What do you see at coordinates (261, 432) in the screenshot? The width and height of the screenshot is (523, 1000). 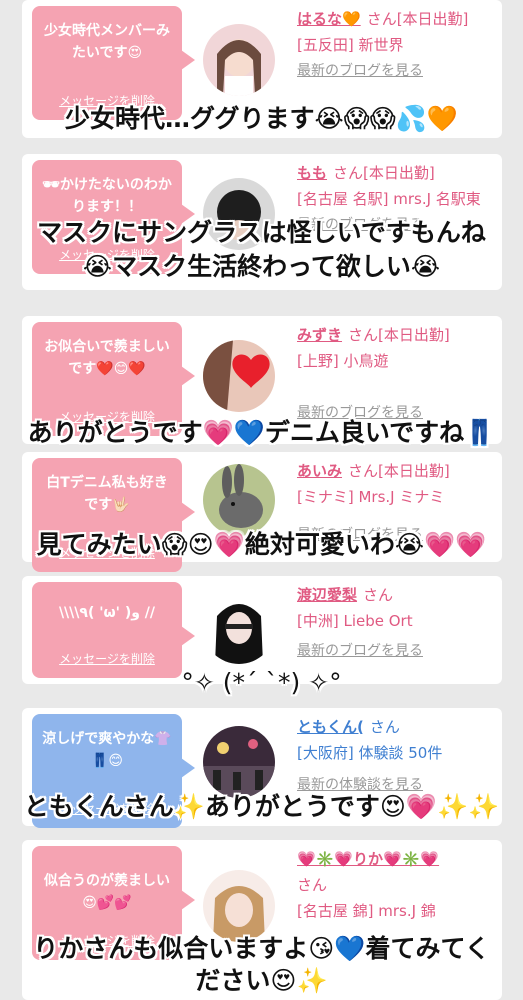 I see `overlay-caption: ありがとうです💗💙デニム良いですね👖` at bounding box center [261, 432].